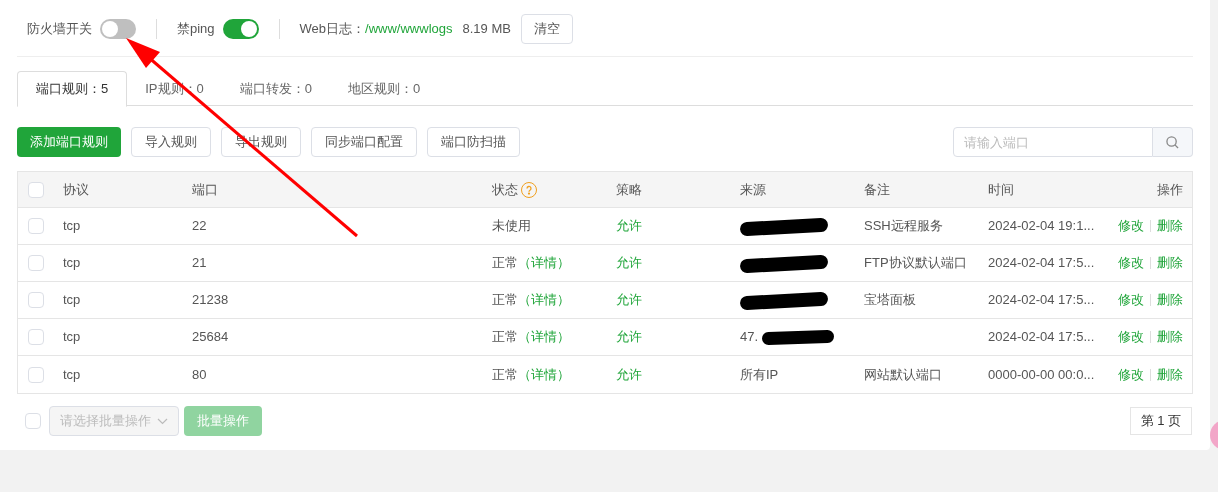 This screenshot has width=1218, height=492. Describe the element at coordinates (753, 189) in the screenshot. I see `column-header: 来源` at that location.